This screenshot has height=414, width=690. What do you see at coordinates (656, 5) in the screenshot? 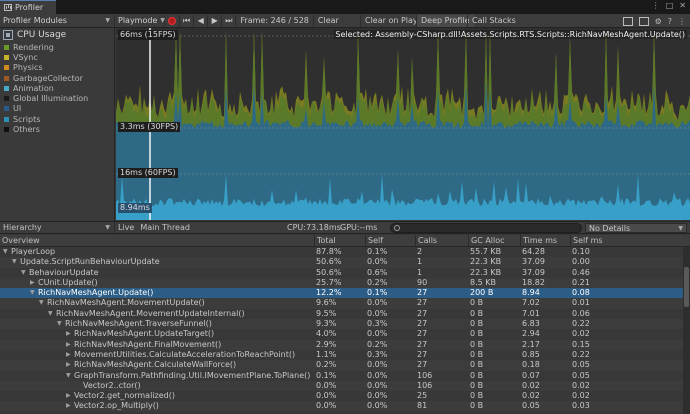
I see `menu-icon: ⋮` at bounding box center [656, 5].